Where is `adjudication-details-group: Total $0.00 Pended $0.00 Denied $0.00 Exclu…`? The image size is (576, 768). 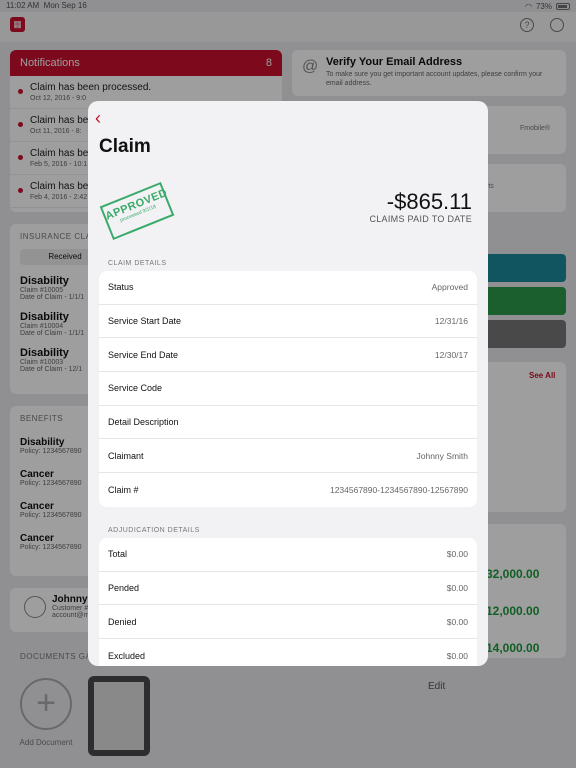 adjudication-details-group: Total $0.00 Pended $0.00 Denied $0.00 Exclu… is located at coordinates (288, 602).